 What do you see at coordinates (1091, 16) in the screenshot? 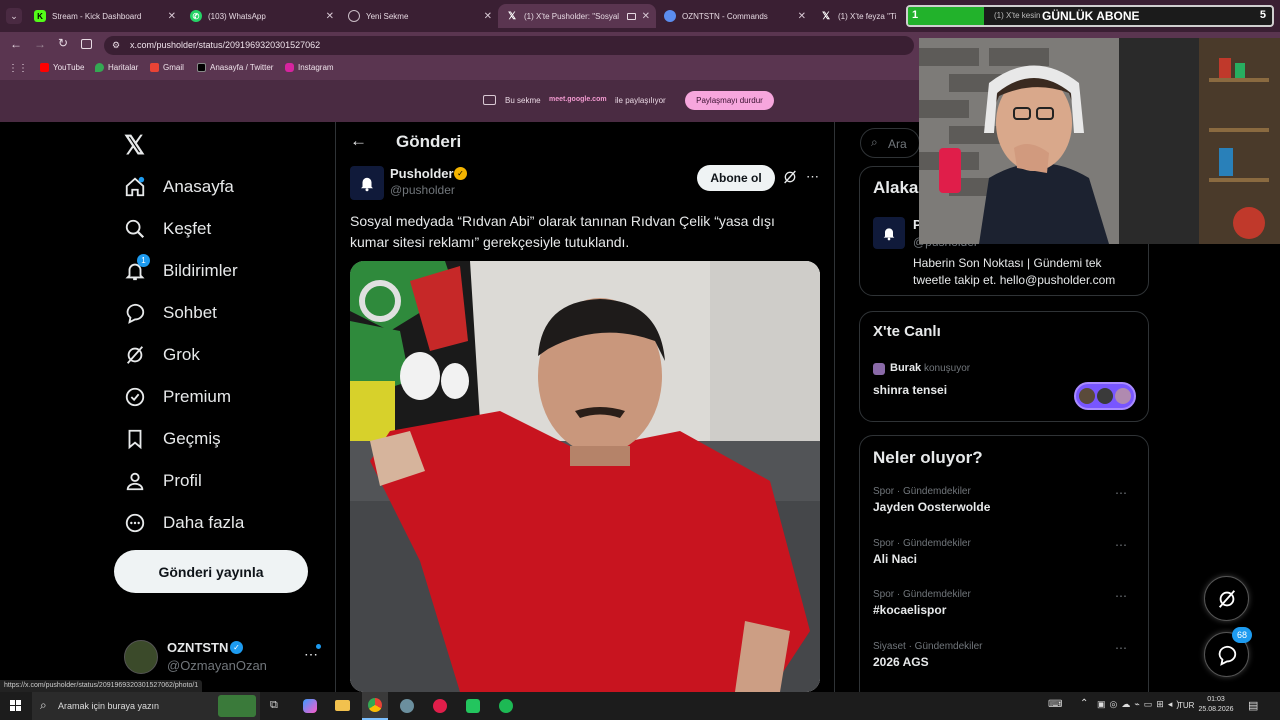
I see `goal-label: GÜNLÜK ABONE` at bounding box center [1091, 16].